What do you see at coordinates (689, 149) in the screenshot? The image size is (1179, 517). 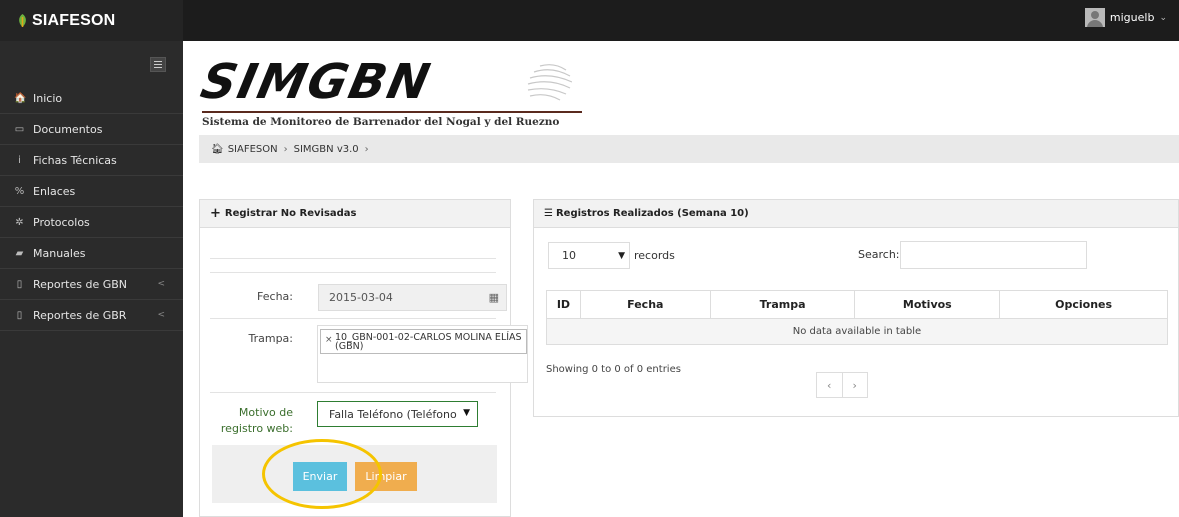 I see `breadcrumb: 🏠︎ SIAFESON › SIMGBN v3.0 ›` at bounding box center [689, 149].